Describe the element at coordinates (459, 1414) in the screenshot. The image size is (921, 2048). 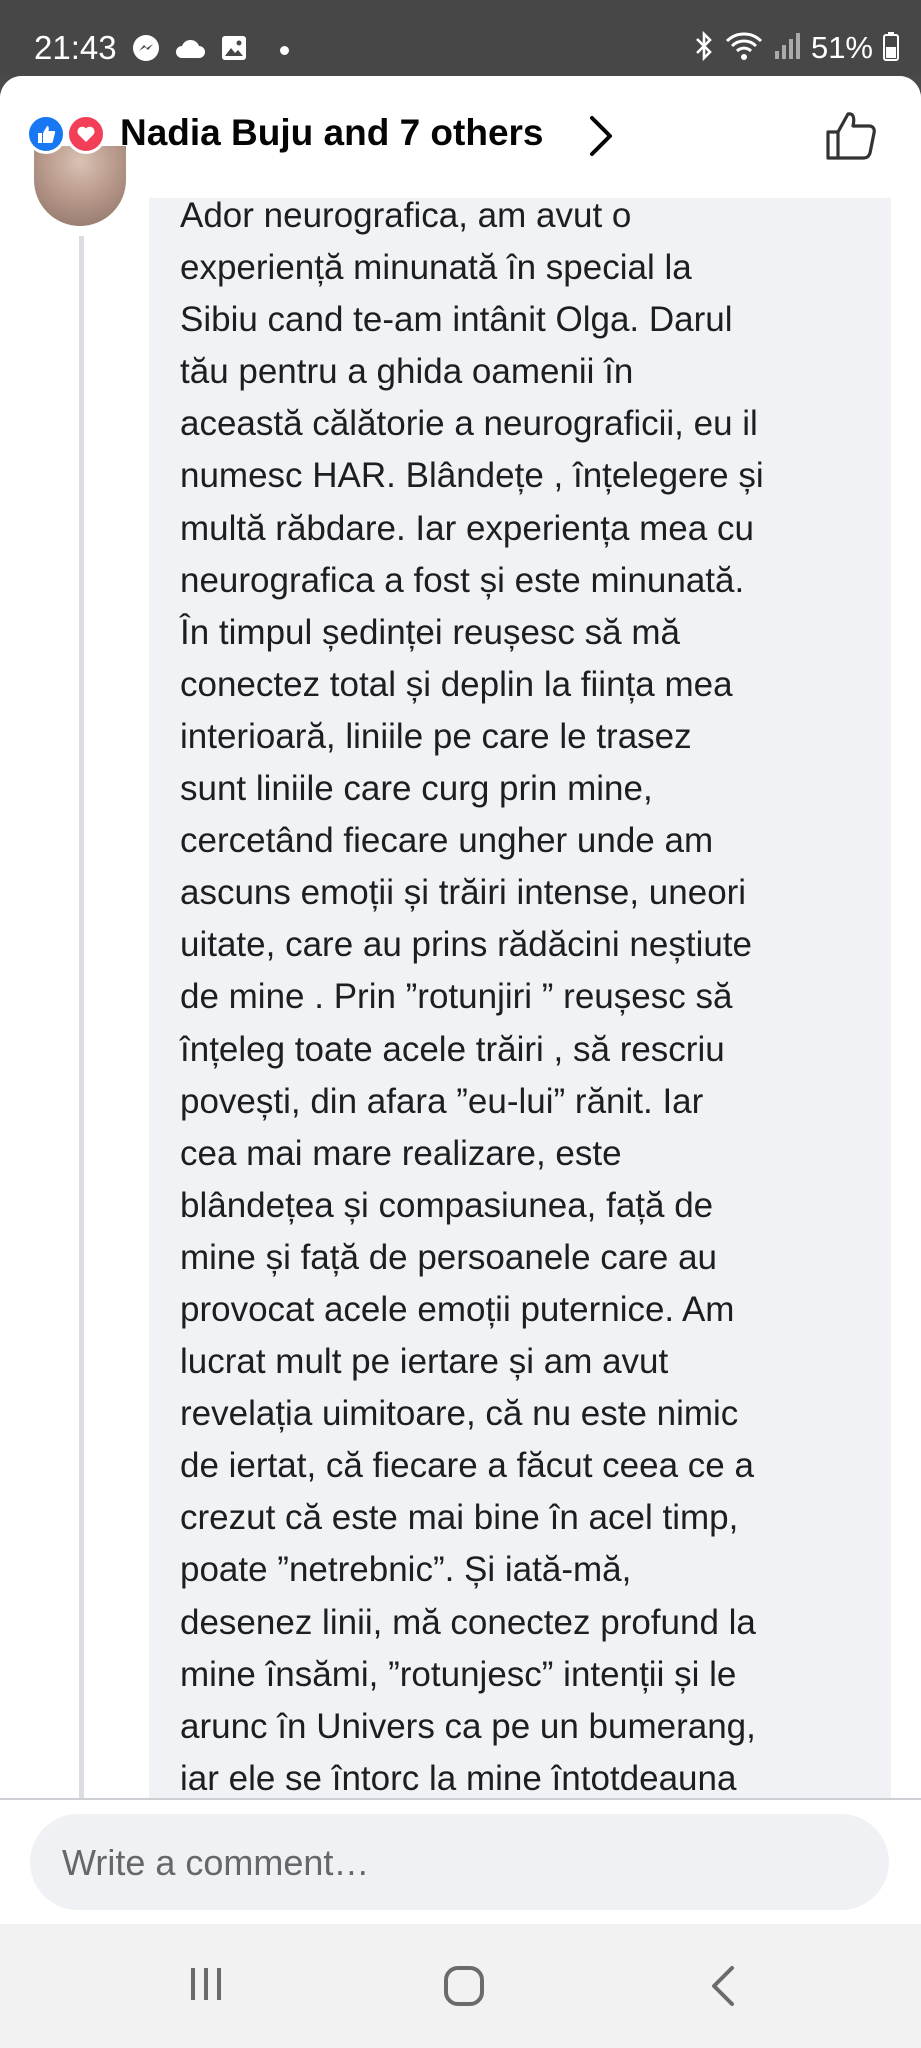
I see `comment-line: revelația uimitoare, că nu este nimic` at that location.